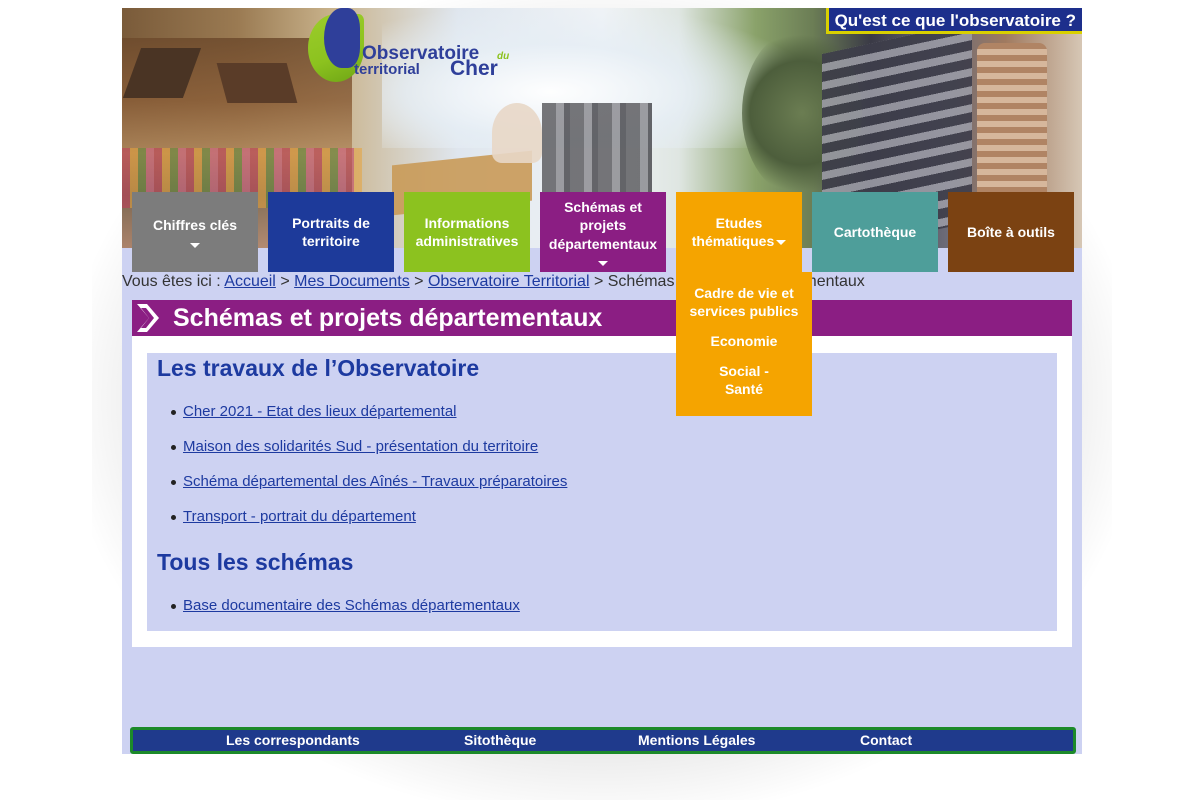 The height and width of the screenshot is (800, 1200). What do you see at coordinates (500, 740) in the screenshot?
I see `footer-link-sitotheque: Sitothèque` at bounding box center [500, 740].